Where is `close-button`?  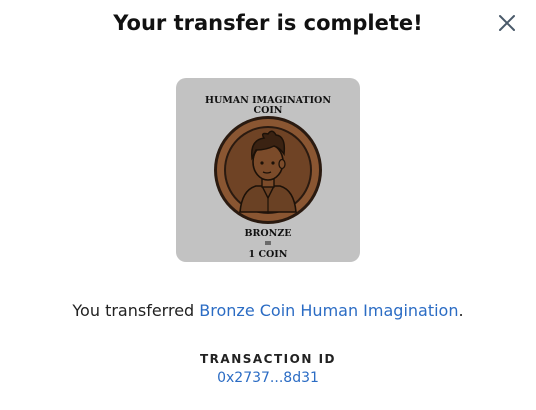
close-button is located at coordinates (507, 23).